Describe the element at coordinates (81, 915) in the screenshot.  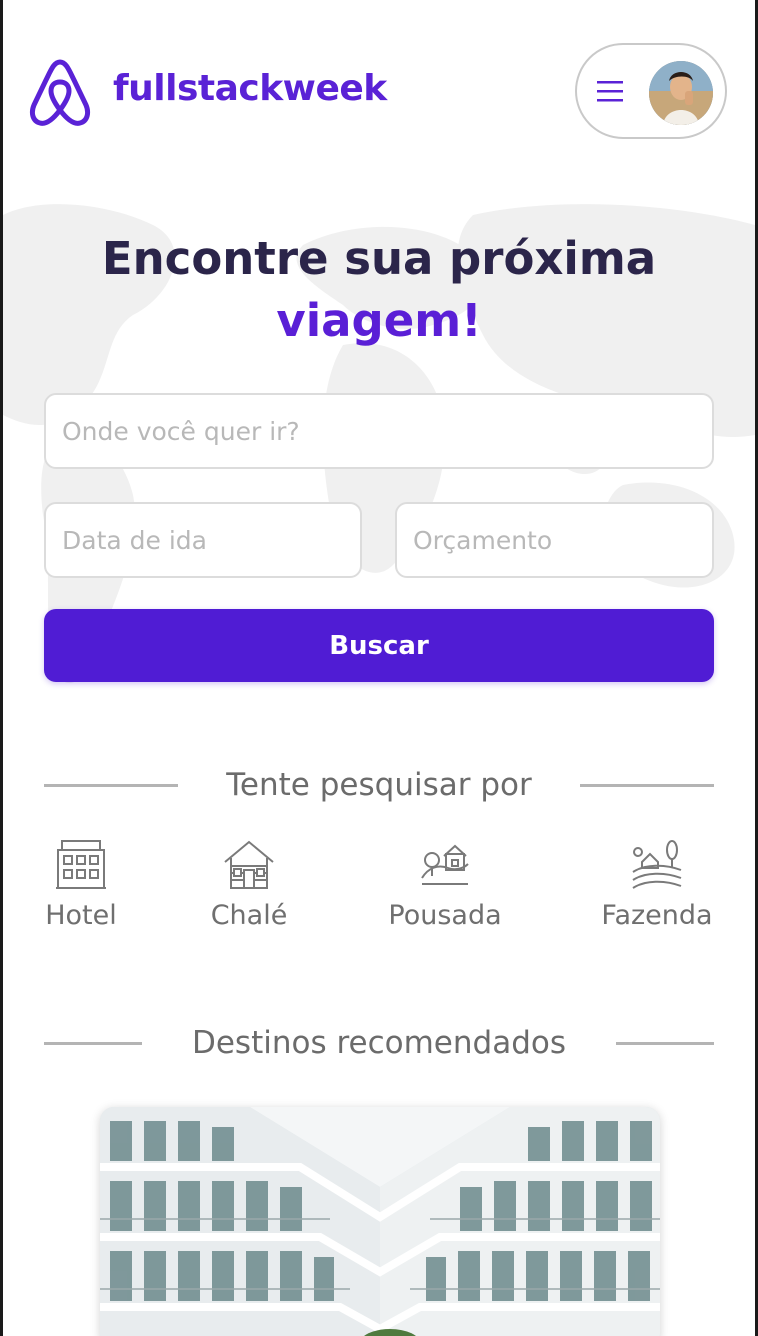
I see `category-label: Hotel` at that location.